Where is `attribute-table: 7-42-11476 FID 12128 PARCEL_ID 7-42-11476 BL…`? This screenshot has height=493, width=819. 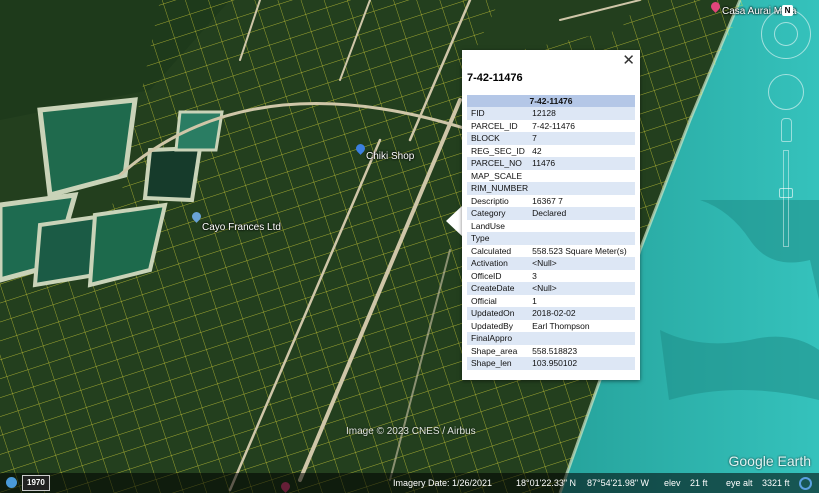 attribute-table: 7-42-11476 FID 12128 PARCEL_ID 7-42-11476 BL… is located at coordinates (551, 232).